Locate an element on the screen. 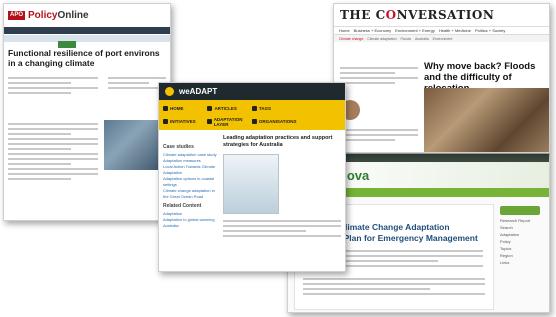 The image size is (556, 317). policyonline-secondary-nav is located at coordinates (87, 41).